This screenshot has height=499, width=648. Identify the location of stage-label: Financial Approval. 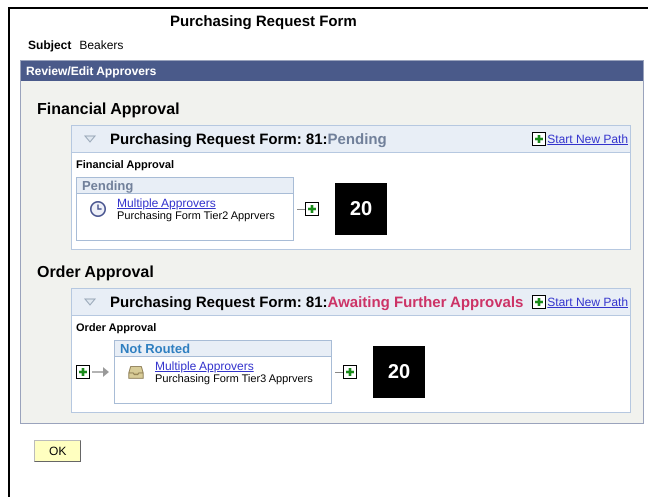
(126, 165).